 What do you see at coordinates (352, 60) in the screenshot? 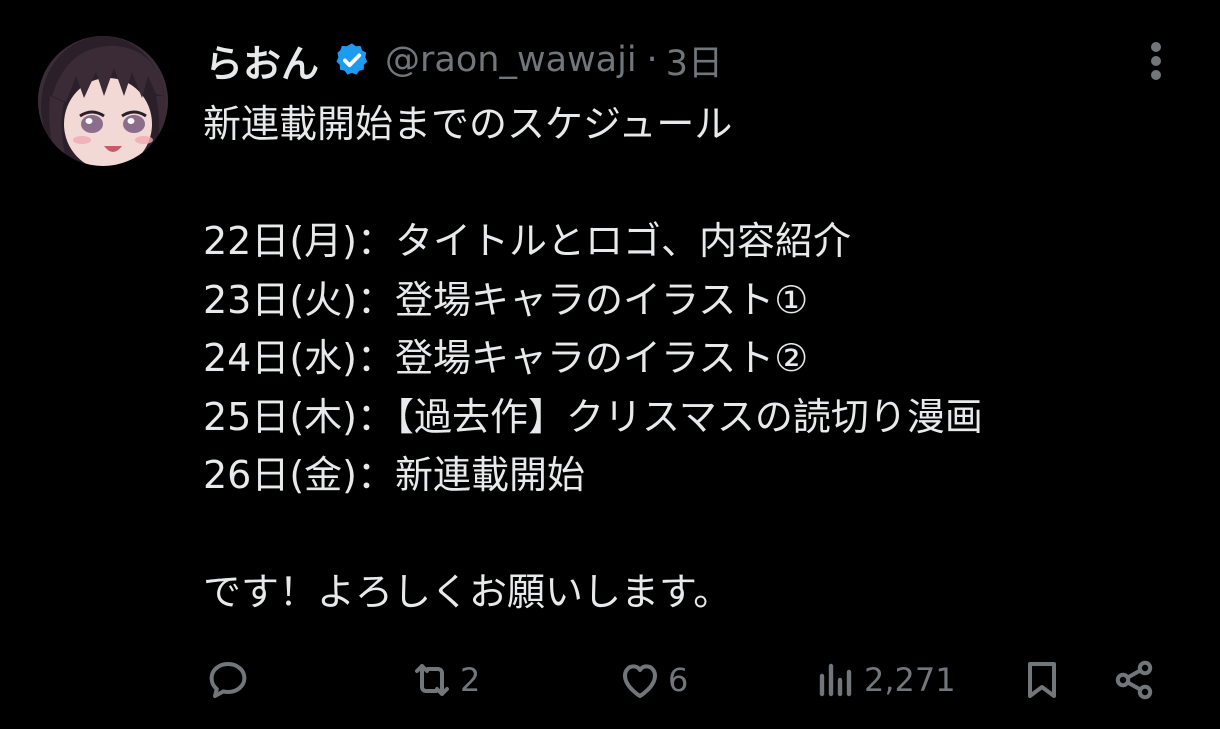
I see `verified-badge-icon` at bounding box center [352, 60].